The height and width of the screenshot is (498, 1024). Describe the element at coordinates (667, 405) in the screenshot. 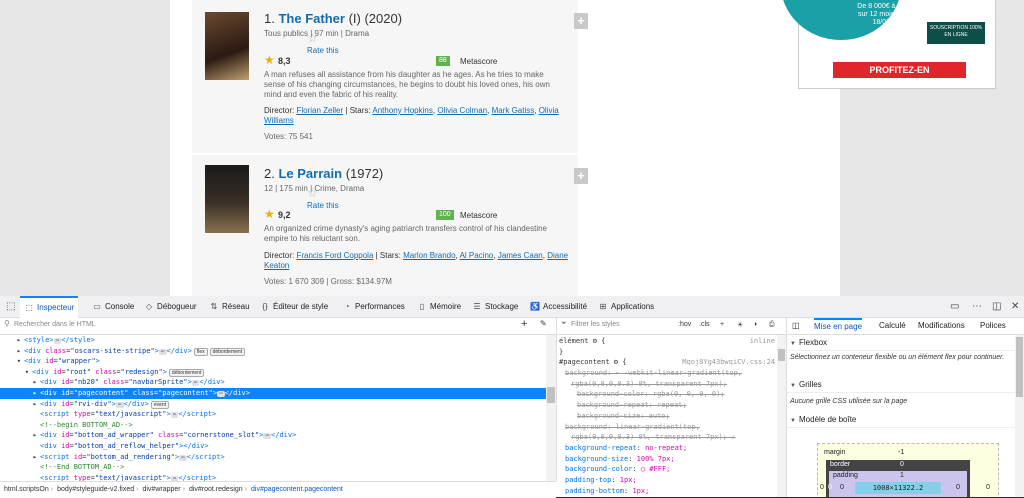

I see `css-declaration: background-repeat: repeat;` at that location.